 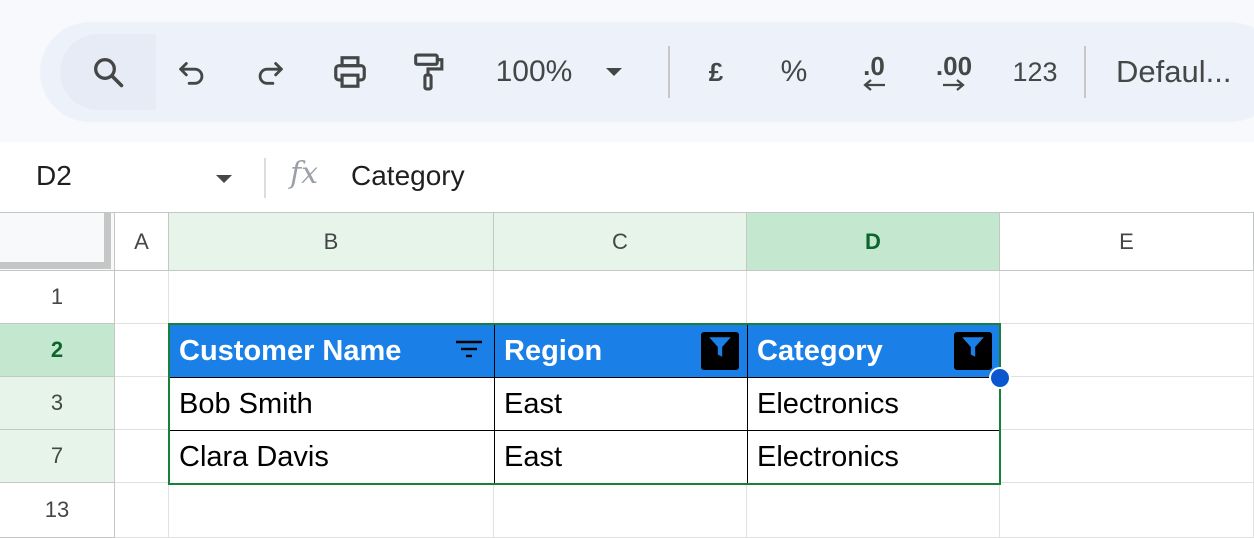 What do you see at coordinates (57, 403) in the screenshot?
I see `row-header-3: 3` at bounding box center [57, 403].